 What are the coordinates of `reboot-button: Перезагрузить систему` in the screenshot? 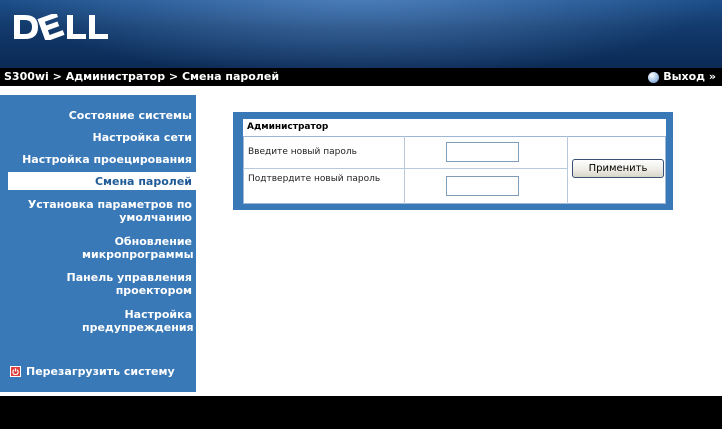 It's located at (92, 371).